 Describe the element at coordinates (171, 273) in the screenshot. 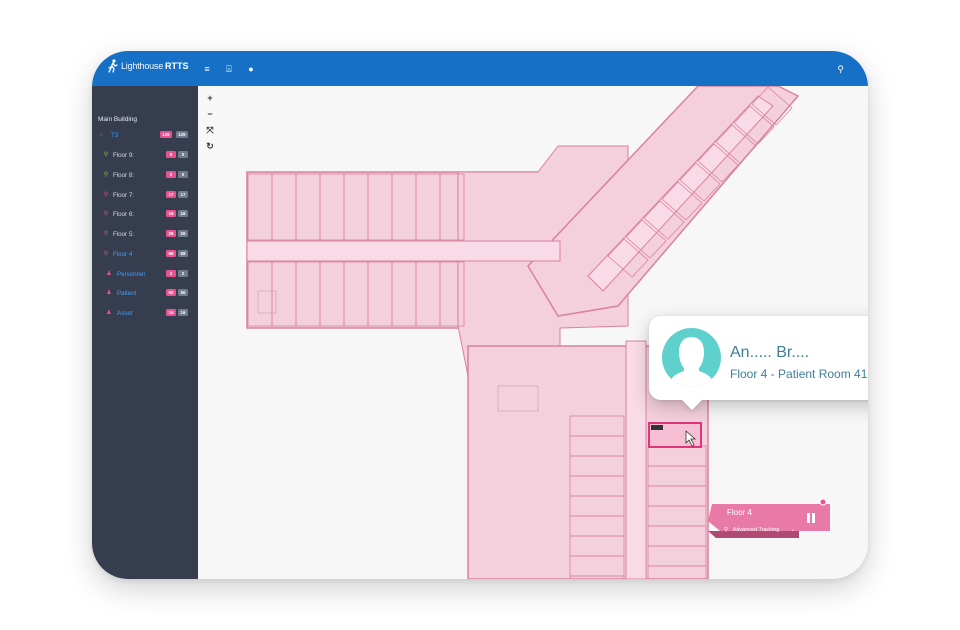

I see `count-badge: 2` at that location.